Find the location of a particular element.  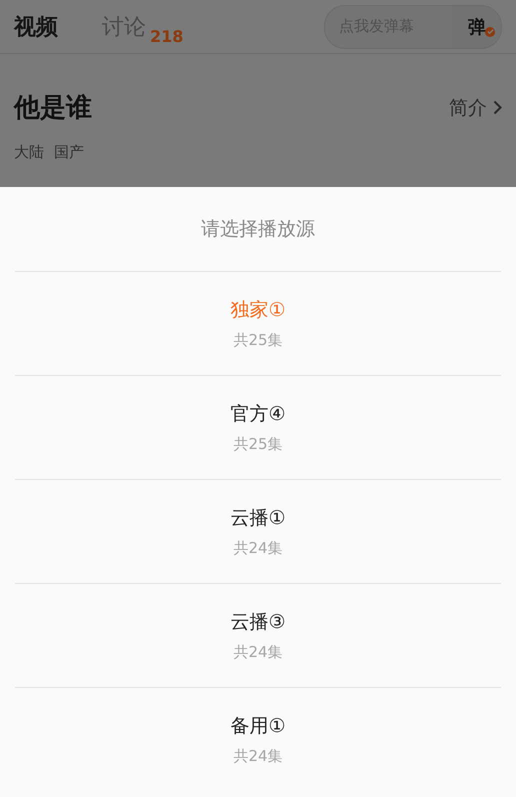

show-title: 他是谁 is located at coordinates (53, 108).